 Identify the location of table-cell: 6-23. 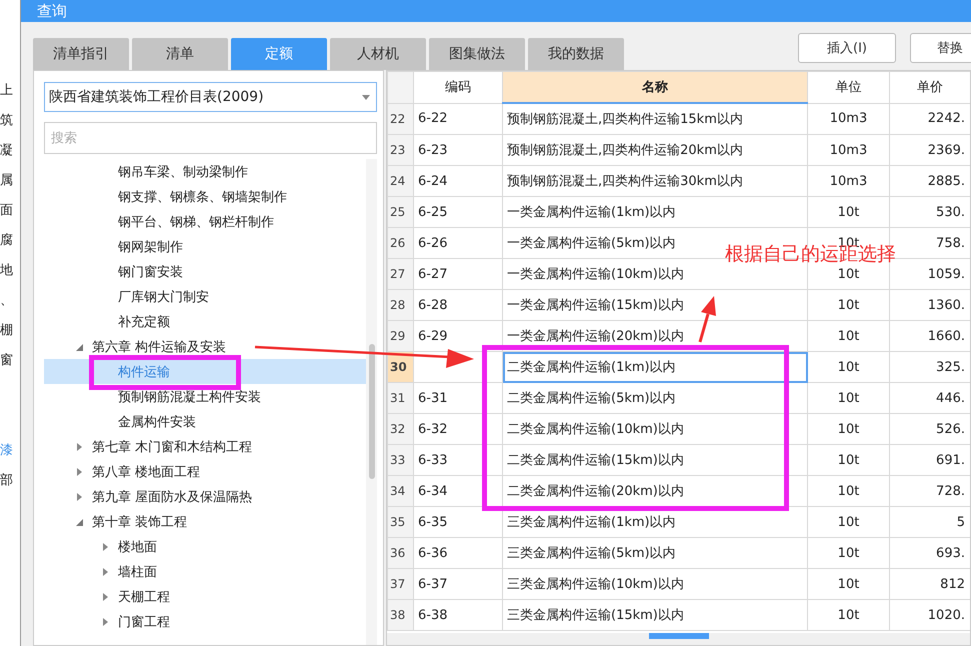
(458, 150).